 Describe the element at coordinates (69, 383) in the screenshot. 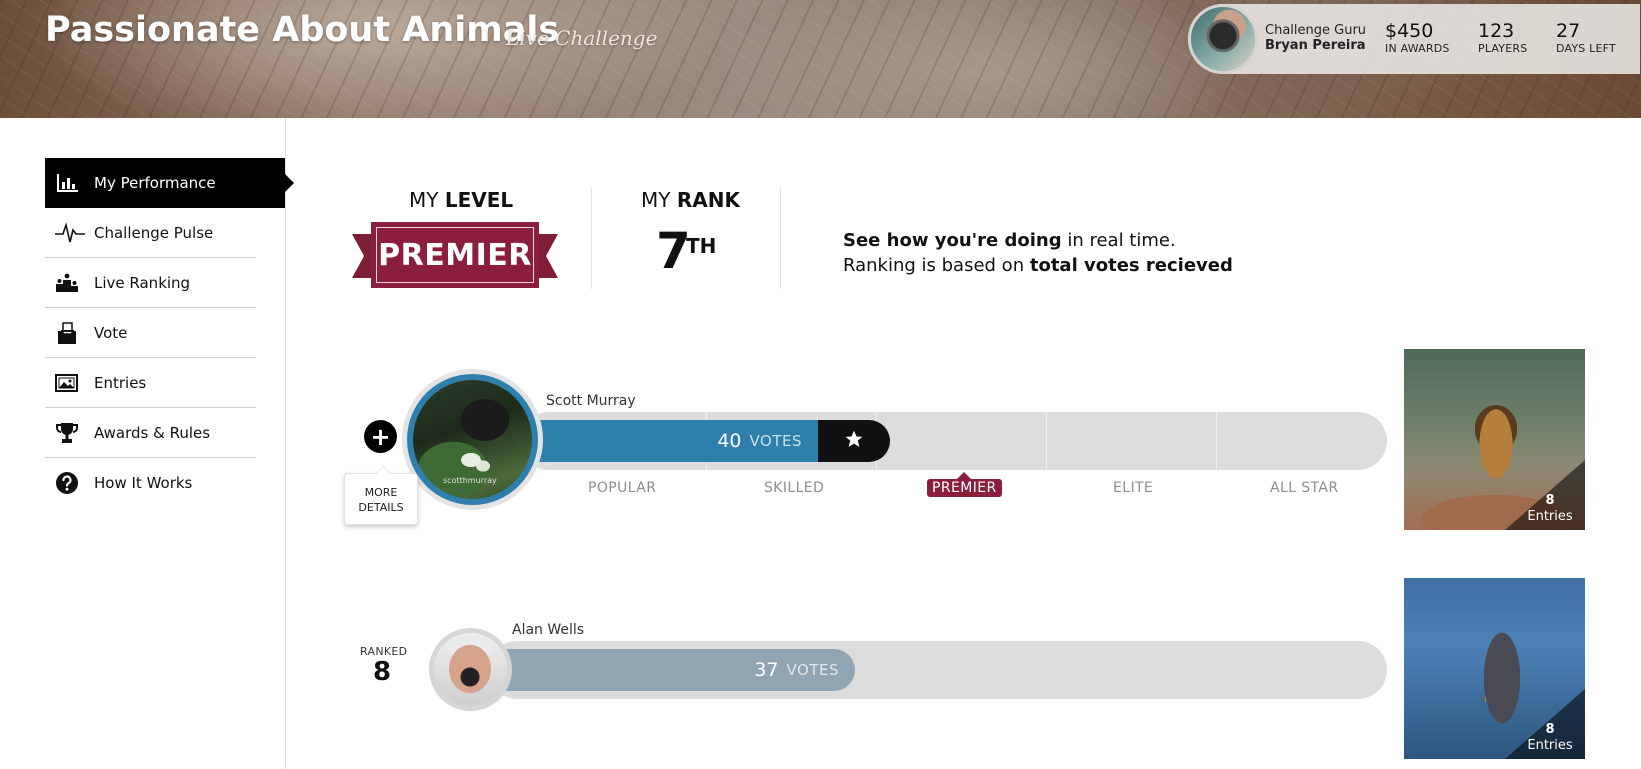

I see `image-icon` at that location.